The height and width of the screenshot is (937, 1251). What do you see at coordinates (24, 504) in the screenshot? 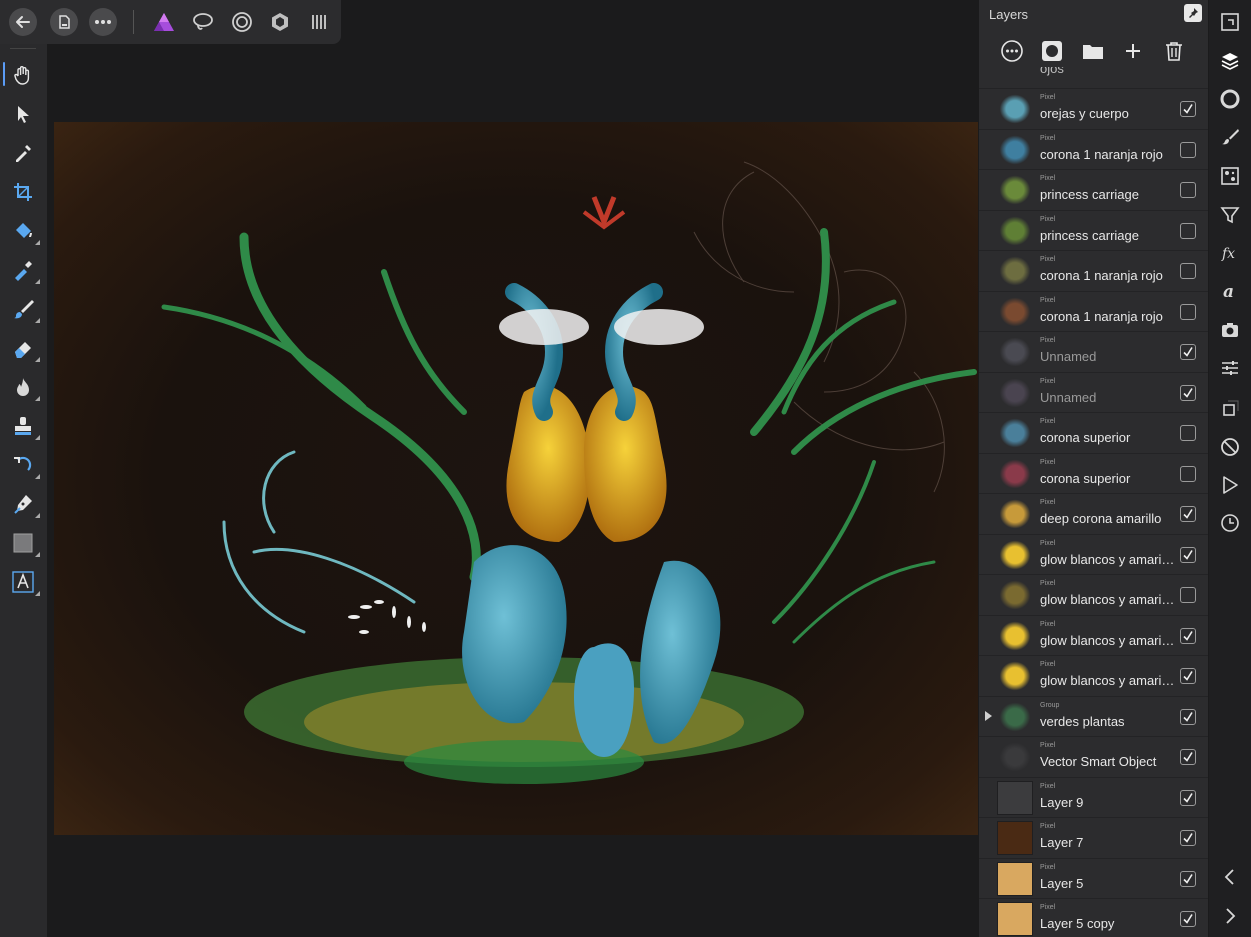
I see `pen-tool` at bounding box center [24, 504].